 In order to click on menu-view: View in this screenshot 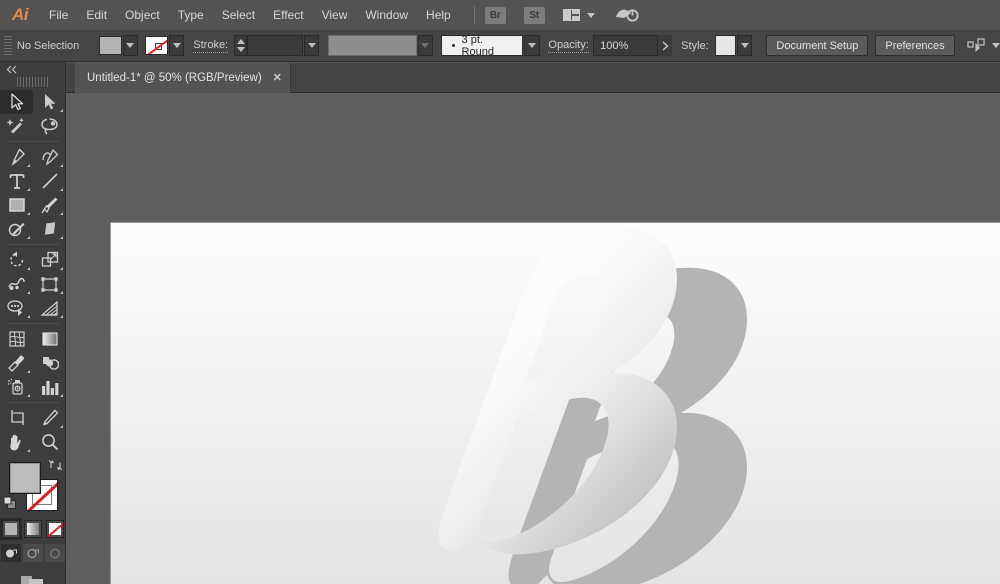, I will do `click(335, 15)`.